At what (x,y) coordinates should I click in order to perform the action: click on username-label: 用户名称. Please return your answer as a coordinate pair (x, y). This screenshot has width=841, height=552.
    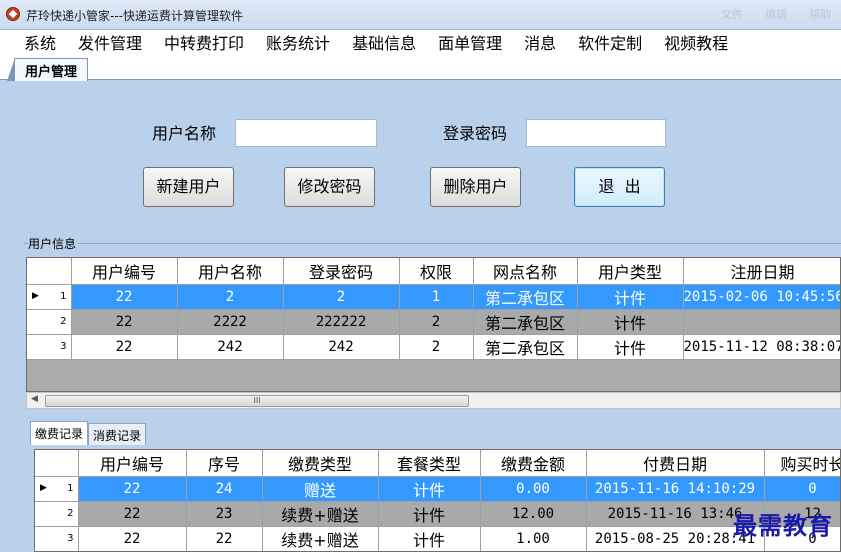
    Looking at the image, I should click on (184, 133).